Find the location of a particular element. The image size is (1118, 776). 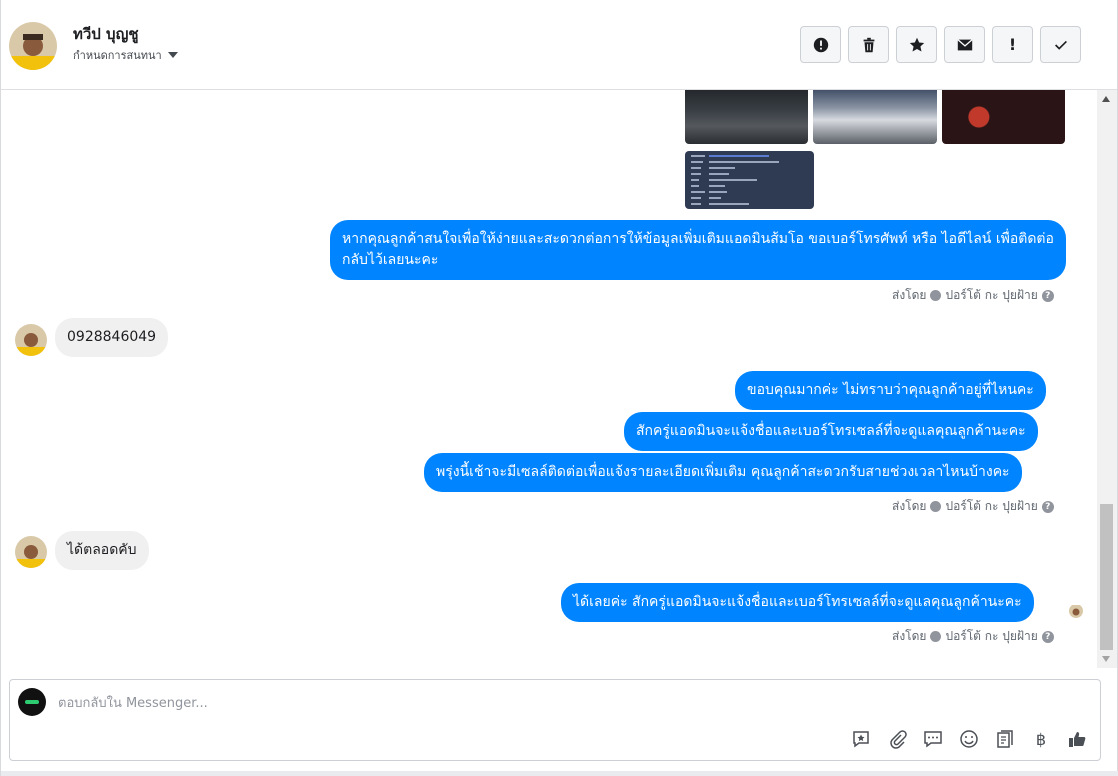

window-bottom-edge is located at coordinates (559, 773).